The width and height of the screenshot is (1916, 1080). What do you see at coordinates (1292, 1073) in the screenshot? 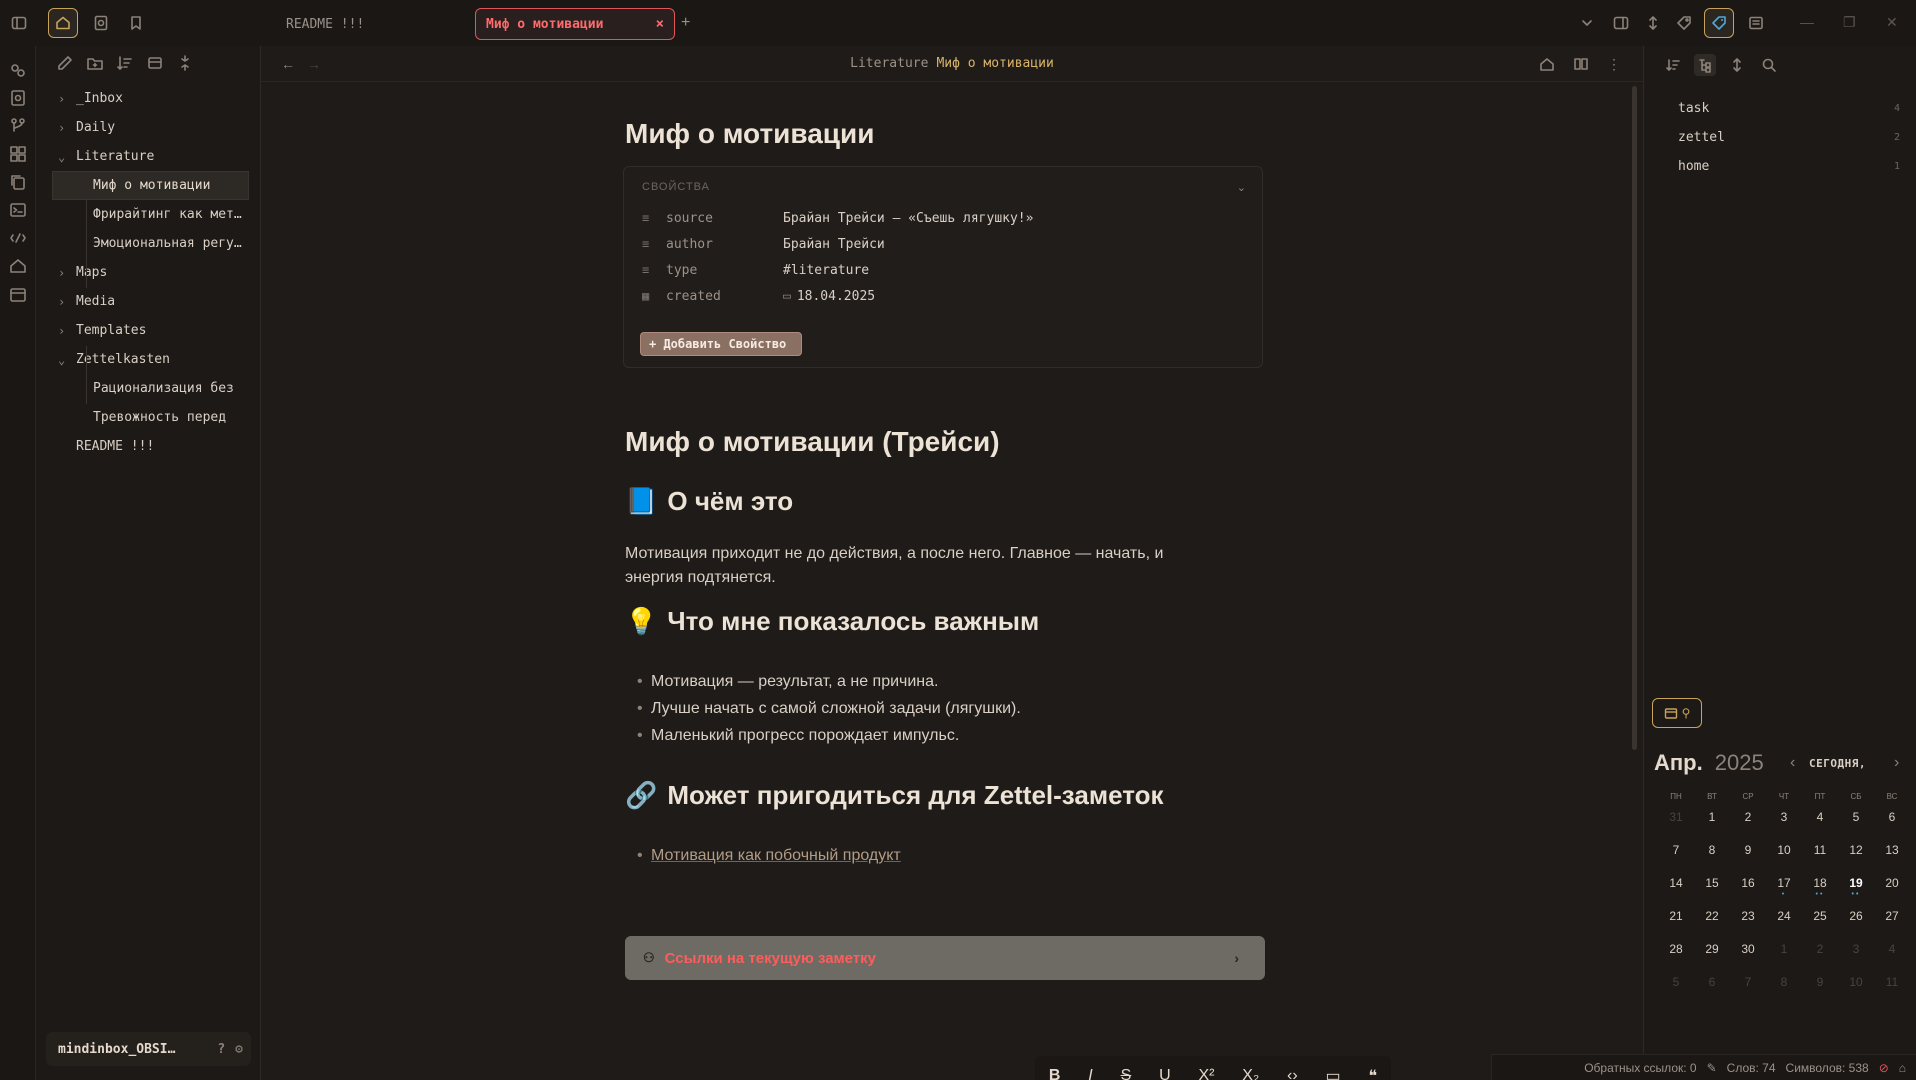
I see `code-icon: ‹›` at bounding box center [1292, 1073].